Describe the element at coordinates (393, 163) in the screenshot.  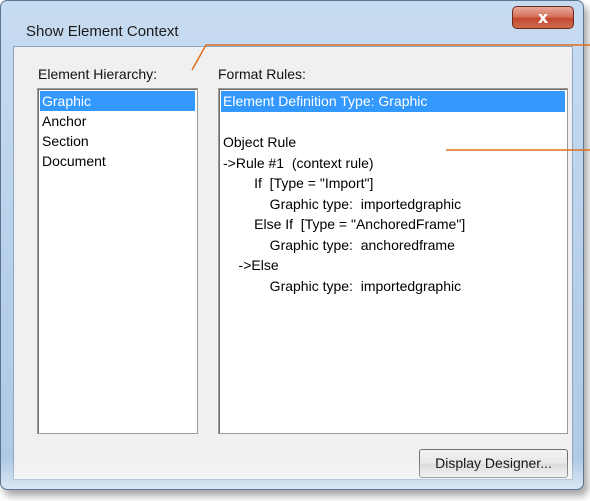
I see `format-rule-line: ->Rule #1 (context rule)` at that location.